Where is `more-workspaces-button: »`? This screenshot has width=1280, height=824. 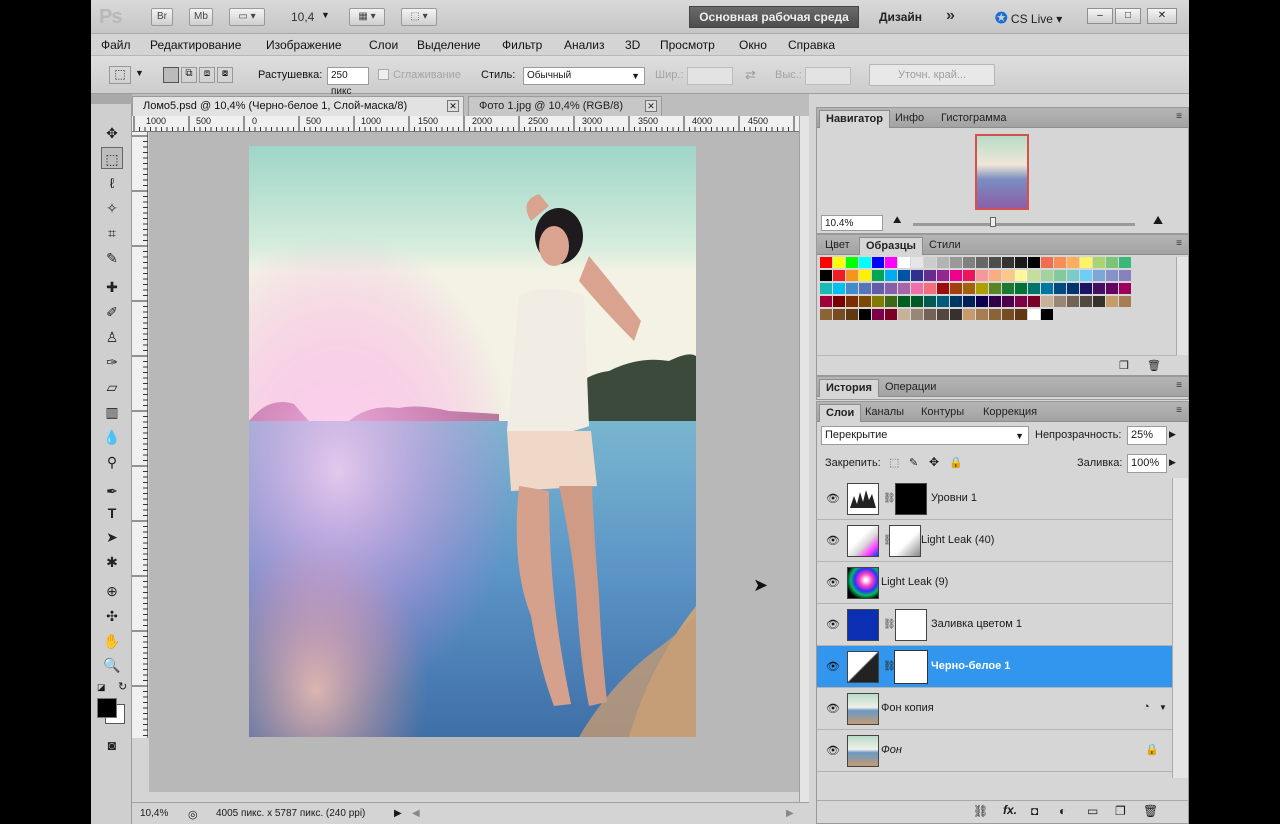 more-workspaces-button: » is located at coordinates (950, 16).